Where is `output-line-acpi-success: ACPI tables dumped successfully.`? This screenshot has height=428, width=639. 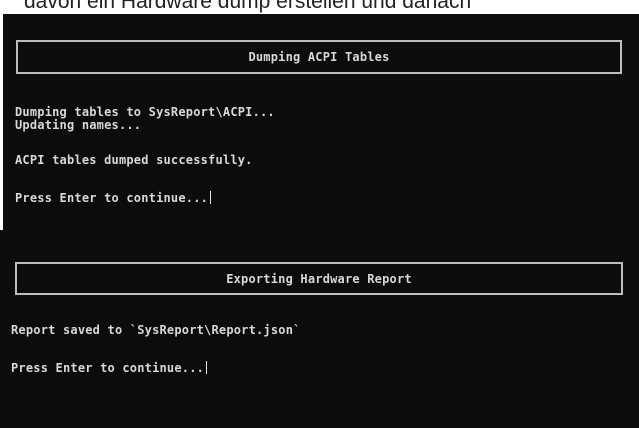 output-line-acpi-success: ACPI tables dumped successfully. is located at coordinates (134, 160).